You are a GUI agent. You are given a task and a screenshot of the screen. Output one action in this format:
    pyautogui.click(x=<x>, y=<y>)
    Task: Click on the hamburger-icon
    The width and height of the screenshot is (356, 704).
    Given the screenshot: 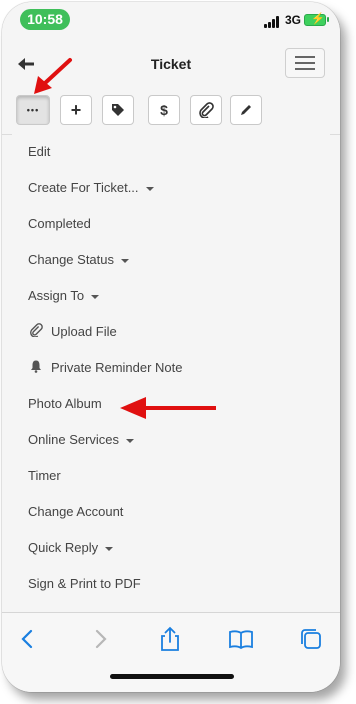 What is the action you would take?
    pyautogui.click(x=305, y=57)
    